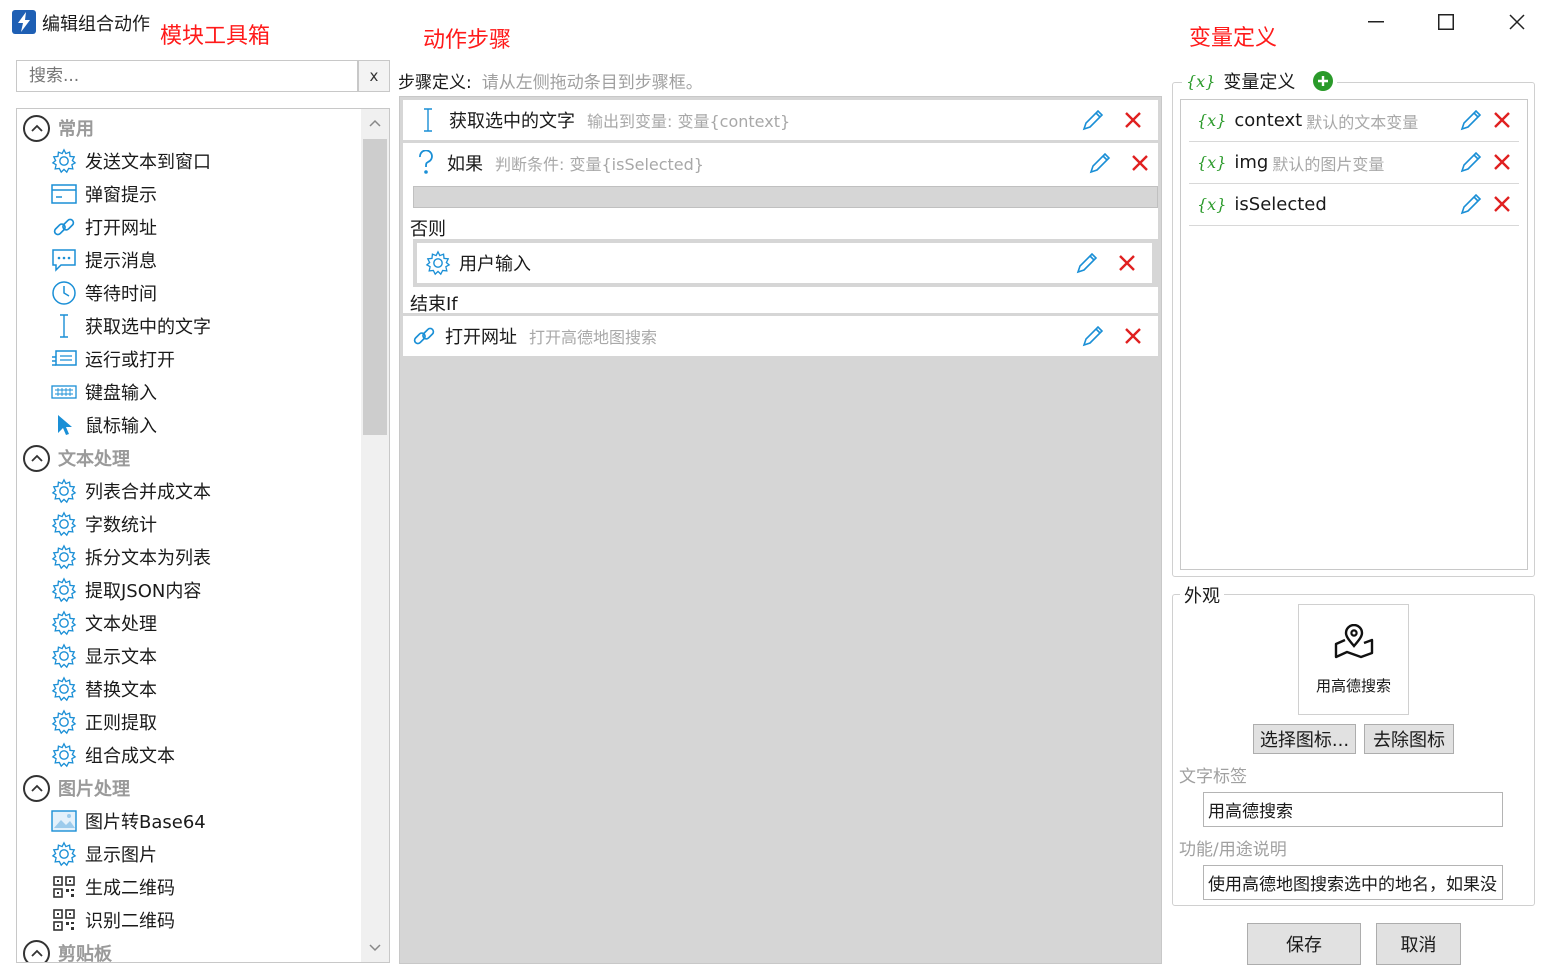  I want to click on toolbox-item: 显示文本, so click(104, 656).